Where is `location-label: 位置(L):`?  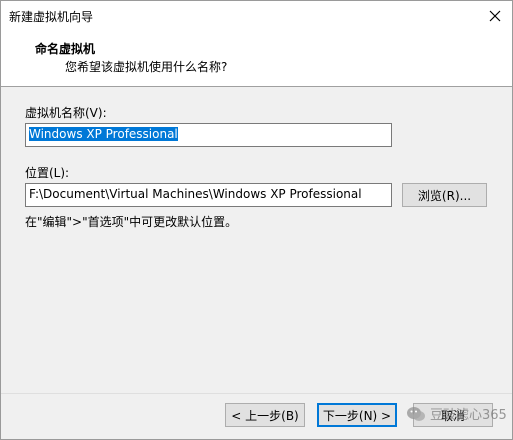
location-label: 位置(L): is located at coordinates (47, 173).